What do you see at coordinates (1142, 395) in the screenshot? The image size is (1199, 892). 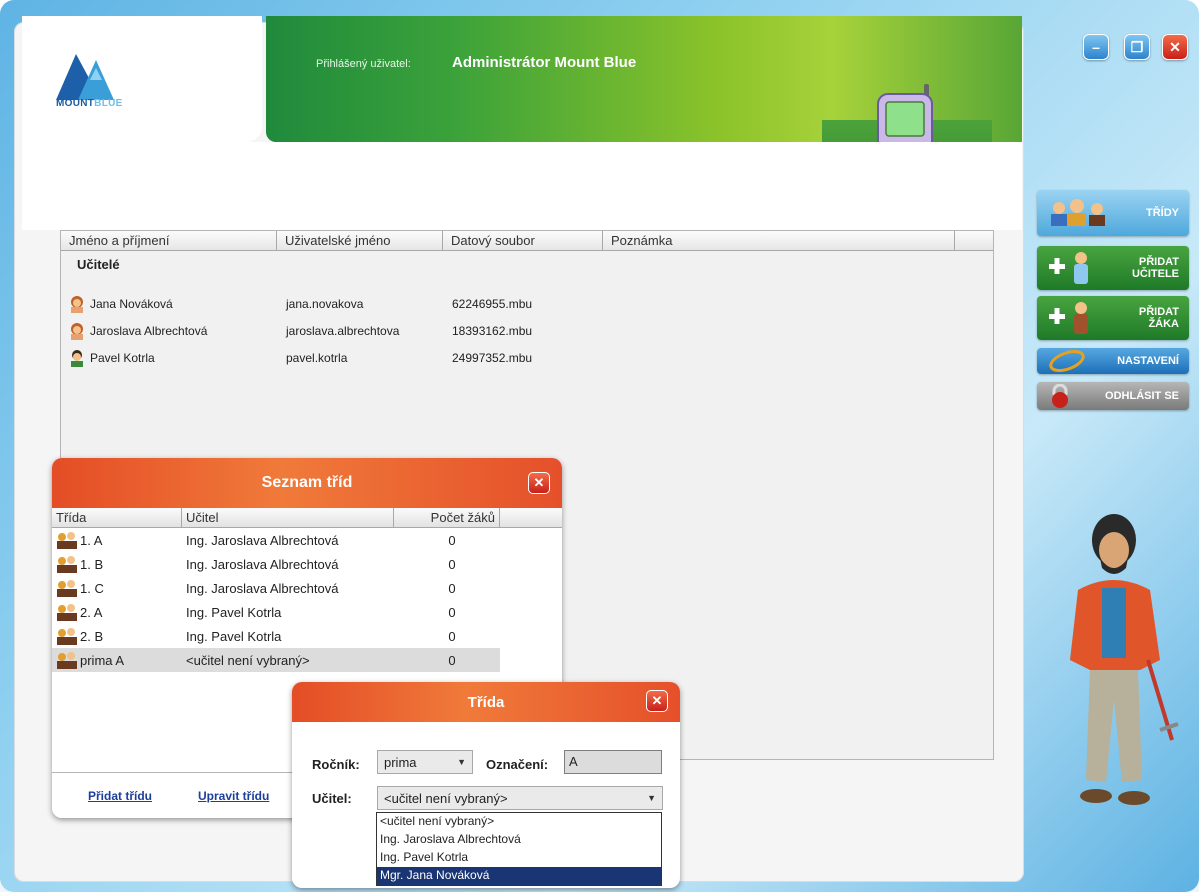 I see `sidebar-logout-label: ODHLÁSIT SE` at bounding box center [1142, 395].